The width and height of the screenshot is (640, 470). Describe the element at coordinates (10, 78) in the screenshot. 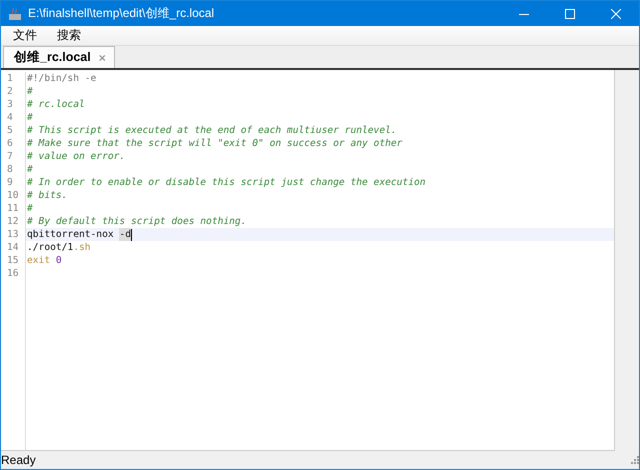

I see `line-number: 1` at that location.